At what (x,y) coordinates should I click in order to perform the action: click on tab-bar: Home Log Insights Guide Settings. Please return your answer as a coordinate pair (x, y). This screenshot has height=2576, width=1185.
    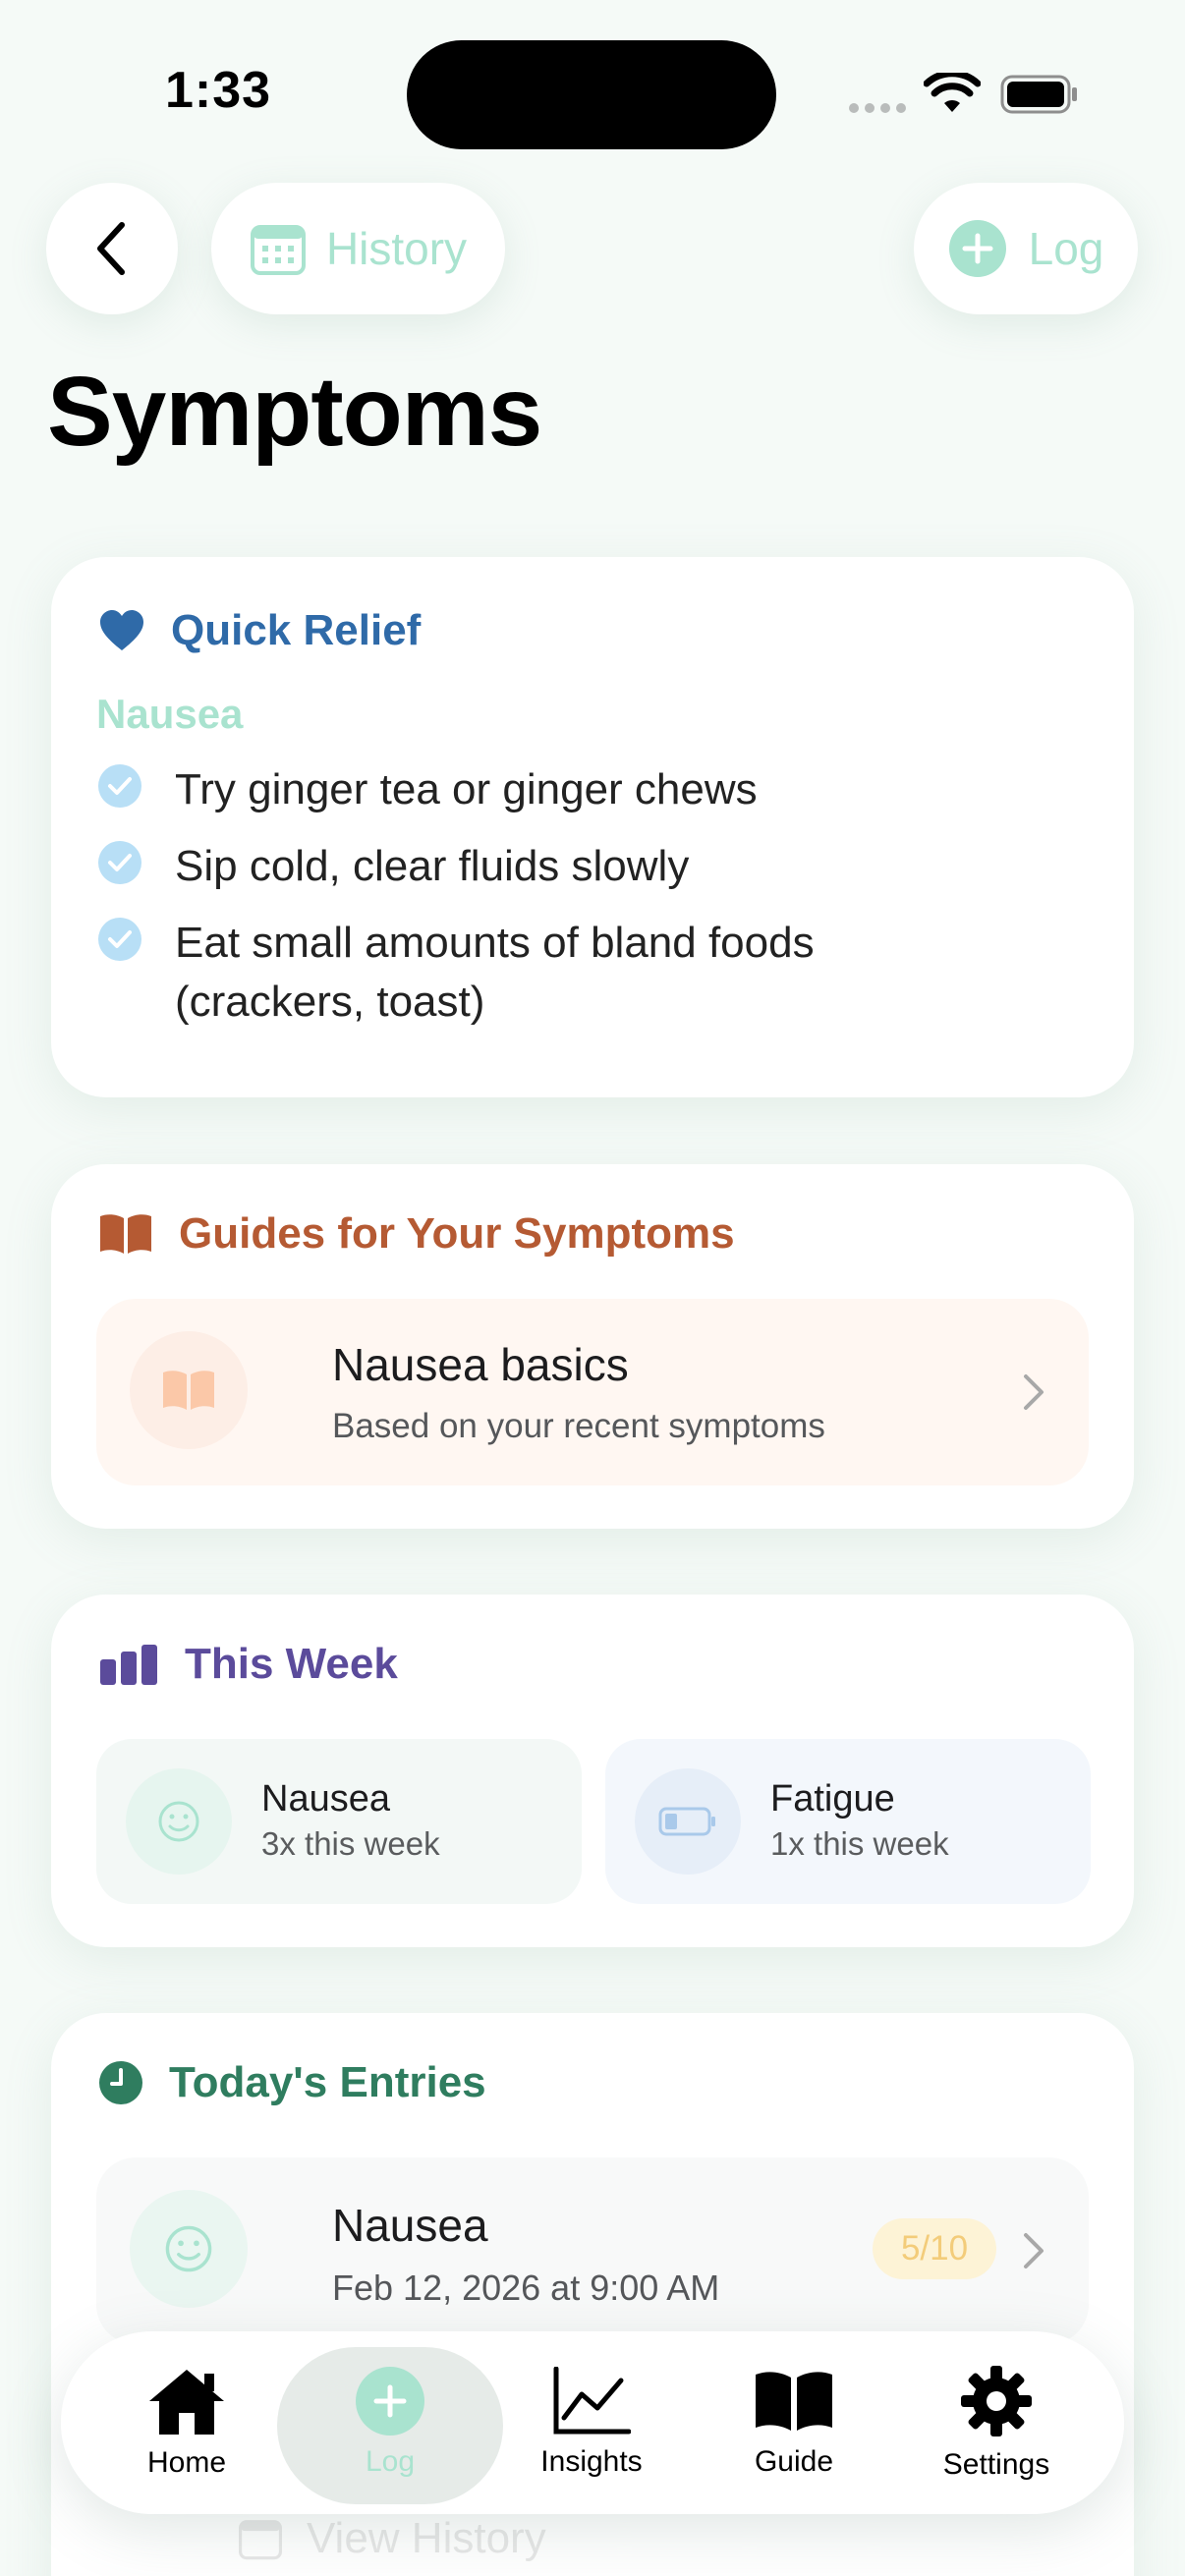
    Looking at the image, I should click on (592, 2422).